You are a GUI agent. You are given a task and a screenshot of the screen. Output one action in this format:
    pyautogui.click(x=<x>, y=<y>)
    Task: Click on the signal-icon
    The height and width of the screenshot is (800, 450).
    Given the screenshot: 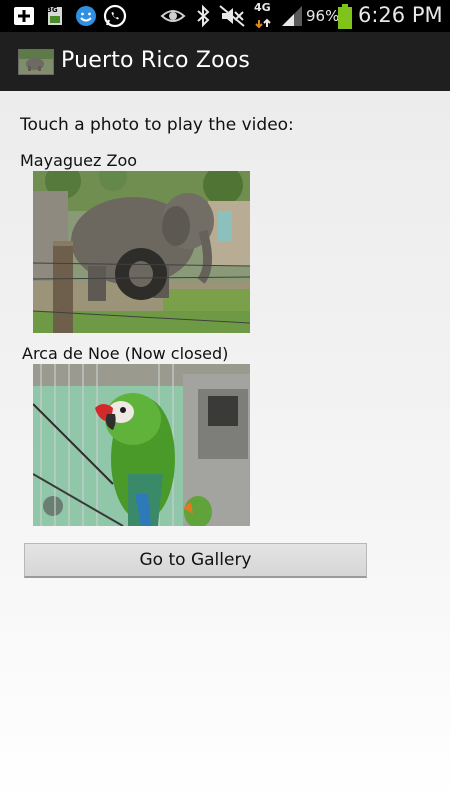 What is the action you would take?
    pyautogui.click(x=292, y=16)
    